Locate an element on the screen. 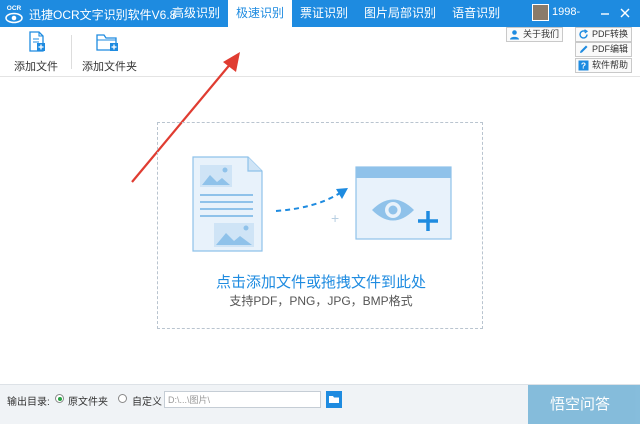 Image resolution: width=640 pixels, height=424 pixels. radio-source-folder is located at coordinates (59, 398).